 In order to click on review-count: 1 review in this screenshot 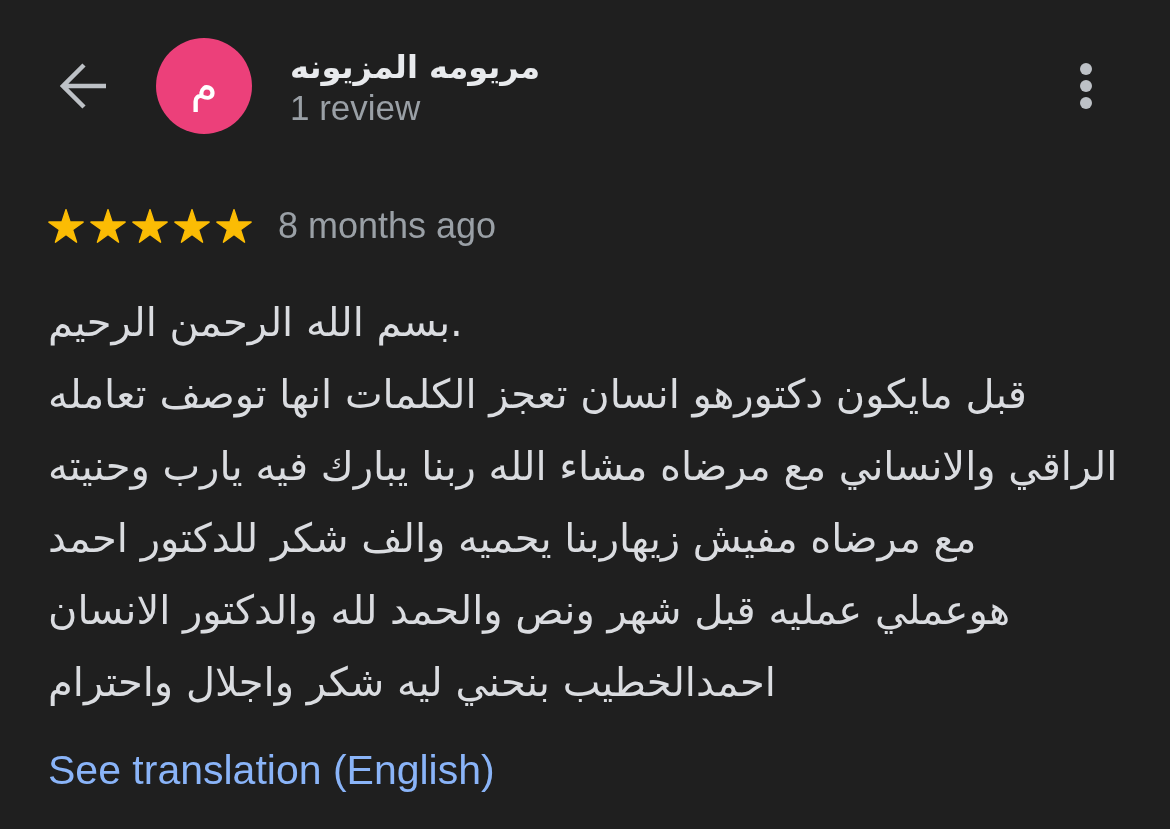, I will do `click(355, 108)`.